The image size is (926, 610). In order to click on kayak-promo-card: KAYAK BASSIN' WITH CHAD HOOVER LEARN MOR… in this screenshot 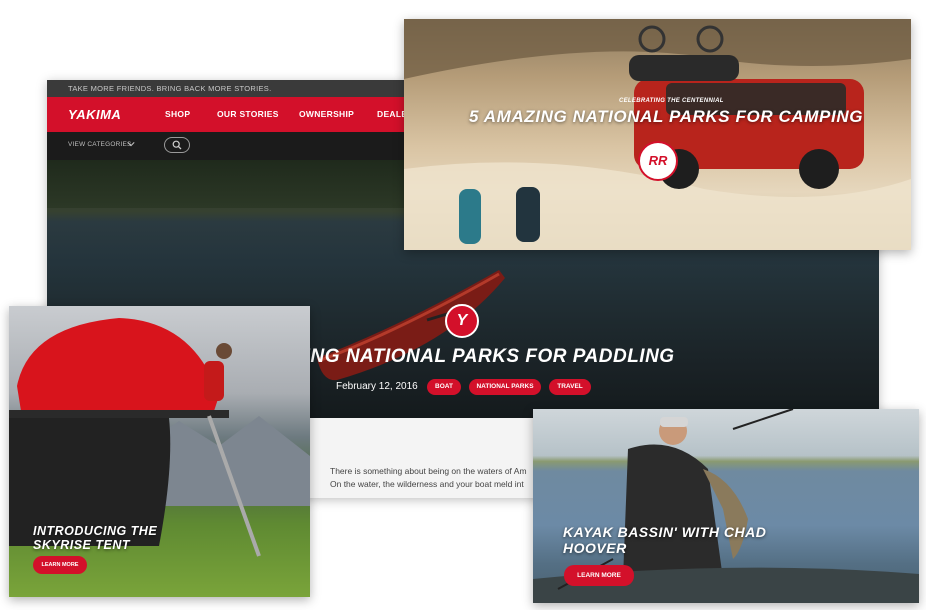, I will do `click(726, 506)`.